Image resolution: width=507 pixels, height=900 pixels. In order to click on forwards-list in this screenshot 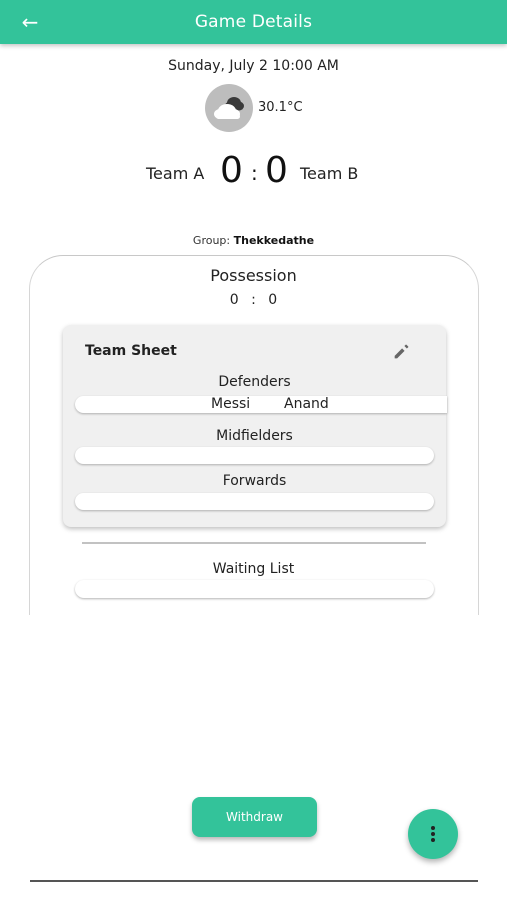, I will do `click(254, 501)`.